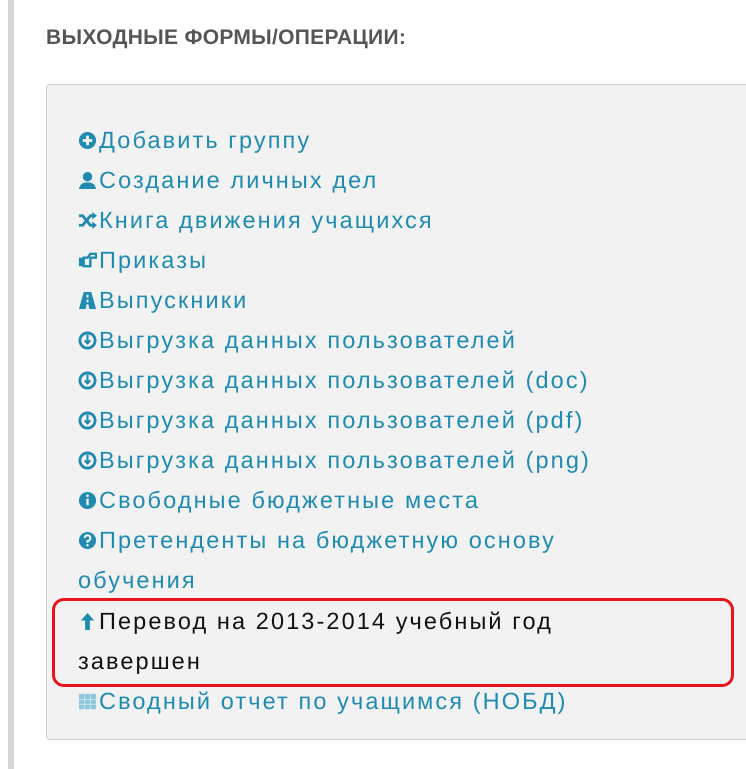 The image size is (746, 769). What do you see at coordinates (358, 560) in the screenshot?
I see `menu-link: Претенденты на бюджетную основу обучения` at bounding box center [358, 560].